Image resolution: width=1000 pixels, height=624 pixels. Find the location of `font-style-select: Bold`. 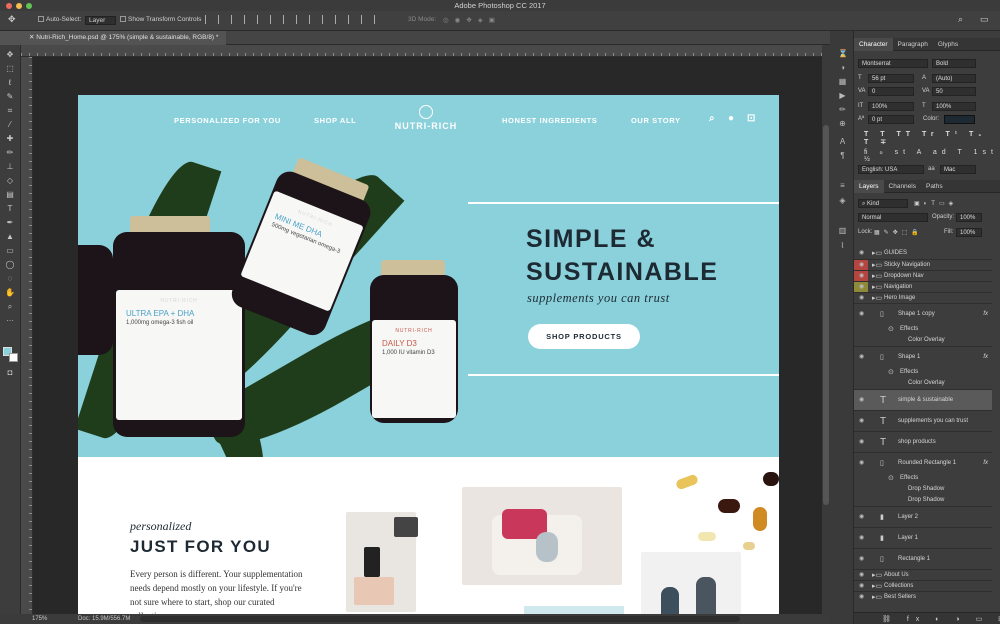

font-style-select: Bold is located at coordinates (954, 63).